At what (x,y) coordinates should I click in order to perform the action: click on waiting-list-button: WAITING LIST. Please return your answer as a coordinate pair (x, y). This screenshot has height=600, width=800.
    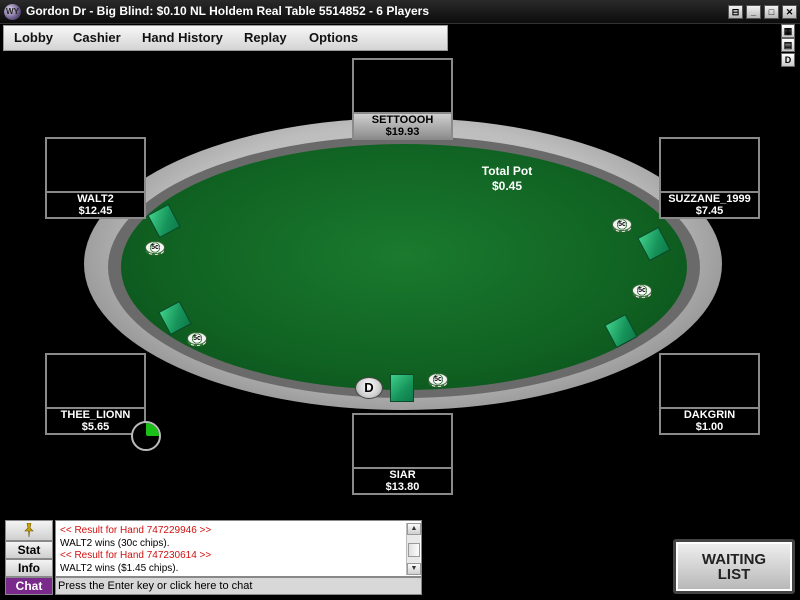
    Looking at the image, I should click on (734, 566).